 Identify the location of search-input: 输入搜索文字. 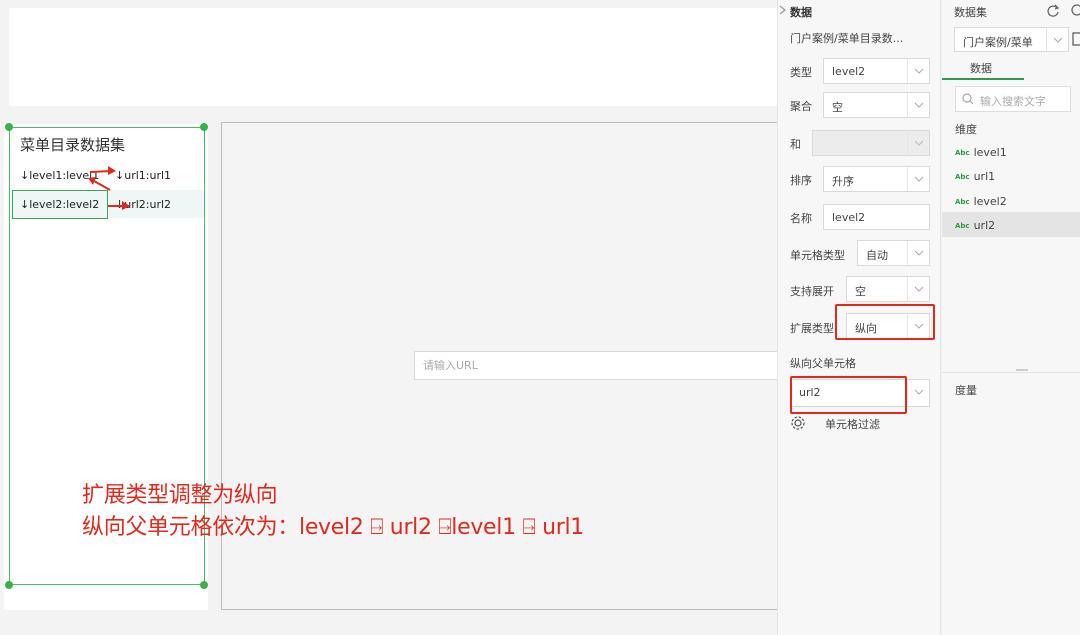
(1013, 99).